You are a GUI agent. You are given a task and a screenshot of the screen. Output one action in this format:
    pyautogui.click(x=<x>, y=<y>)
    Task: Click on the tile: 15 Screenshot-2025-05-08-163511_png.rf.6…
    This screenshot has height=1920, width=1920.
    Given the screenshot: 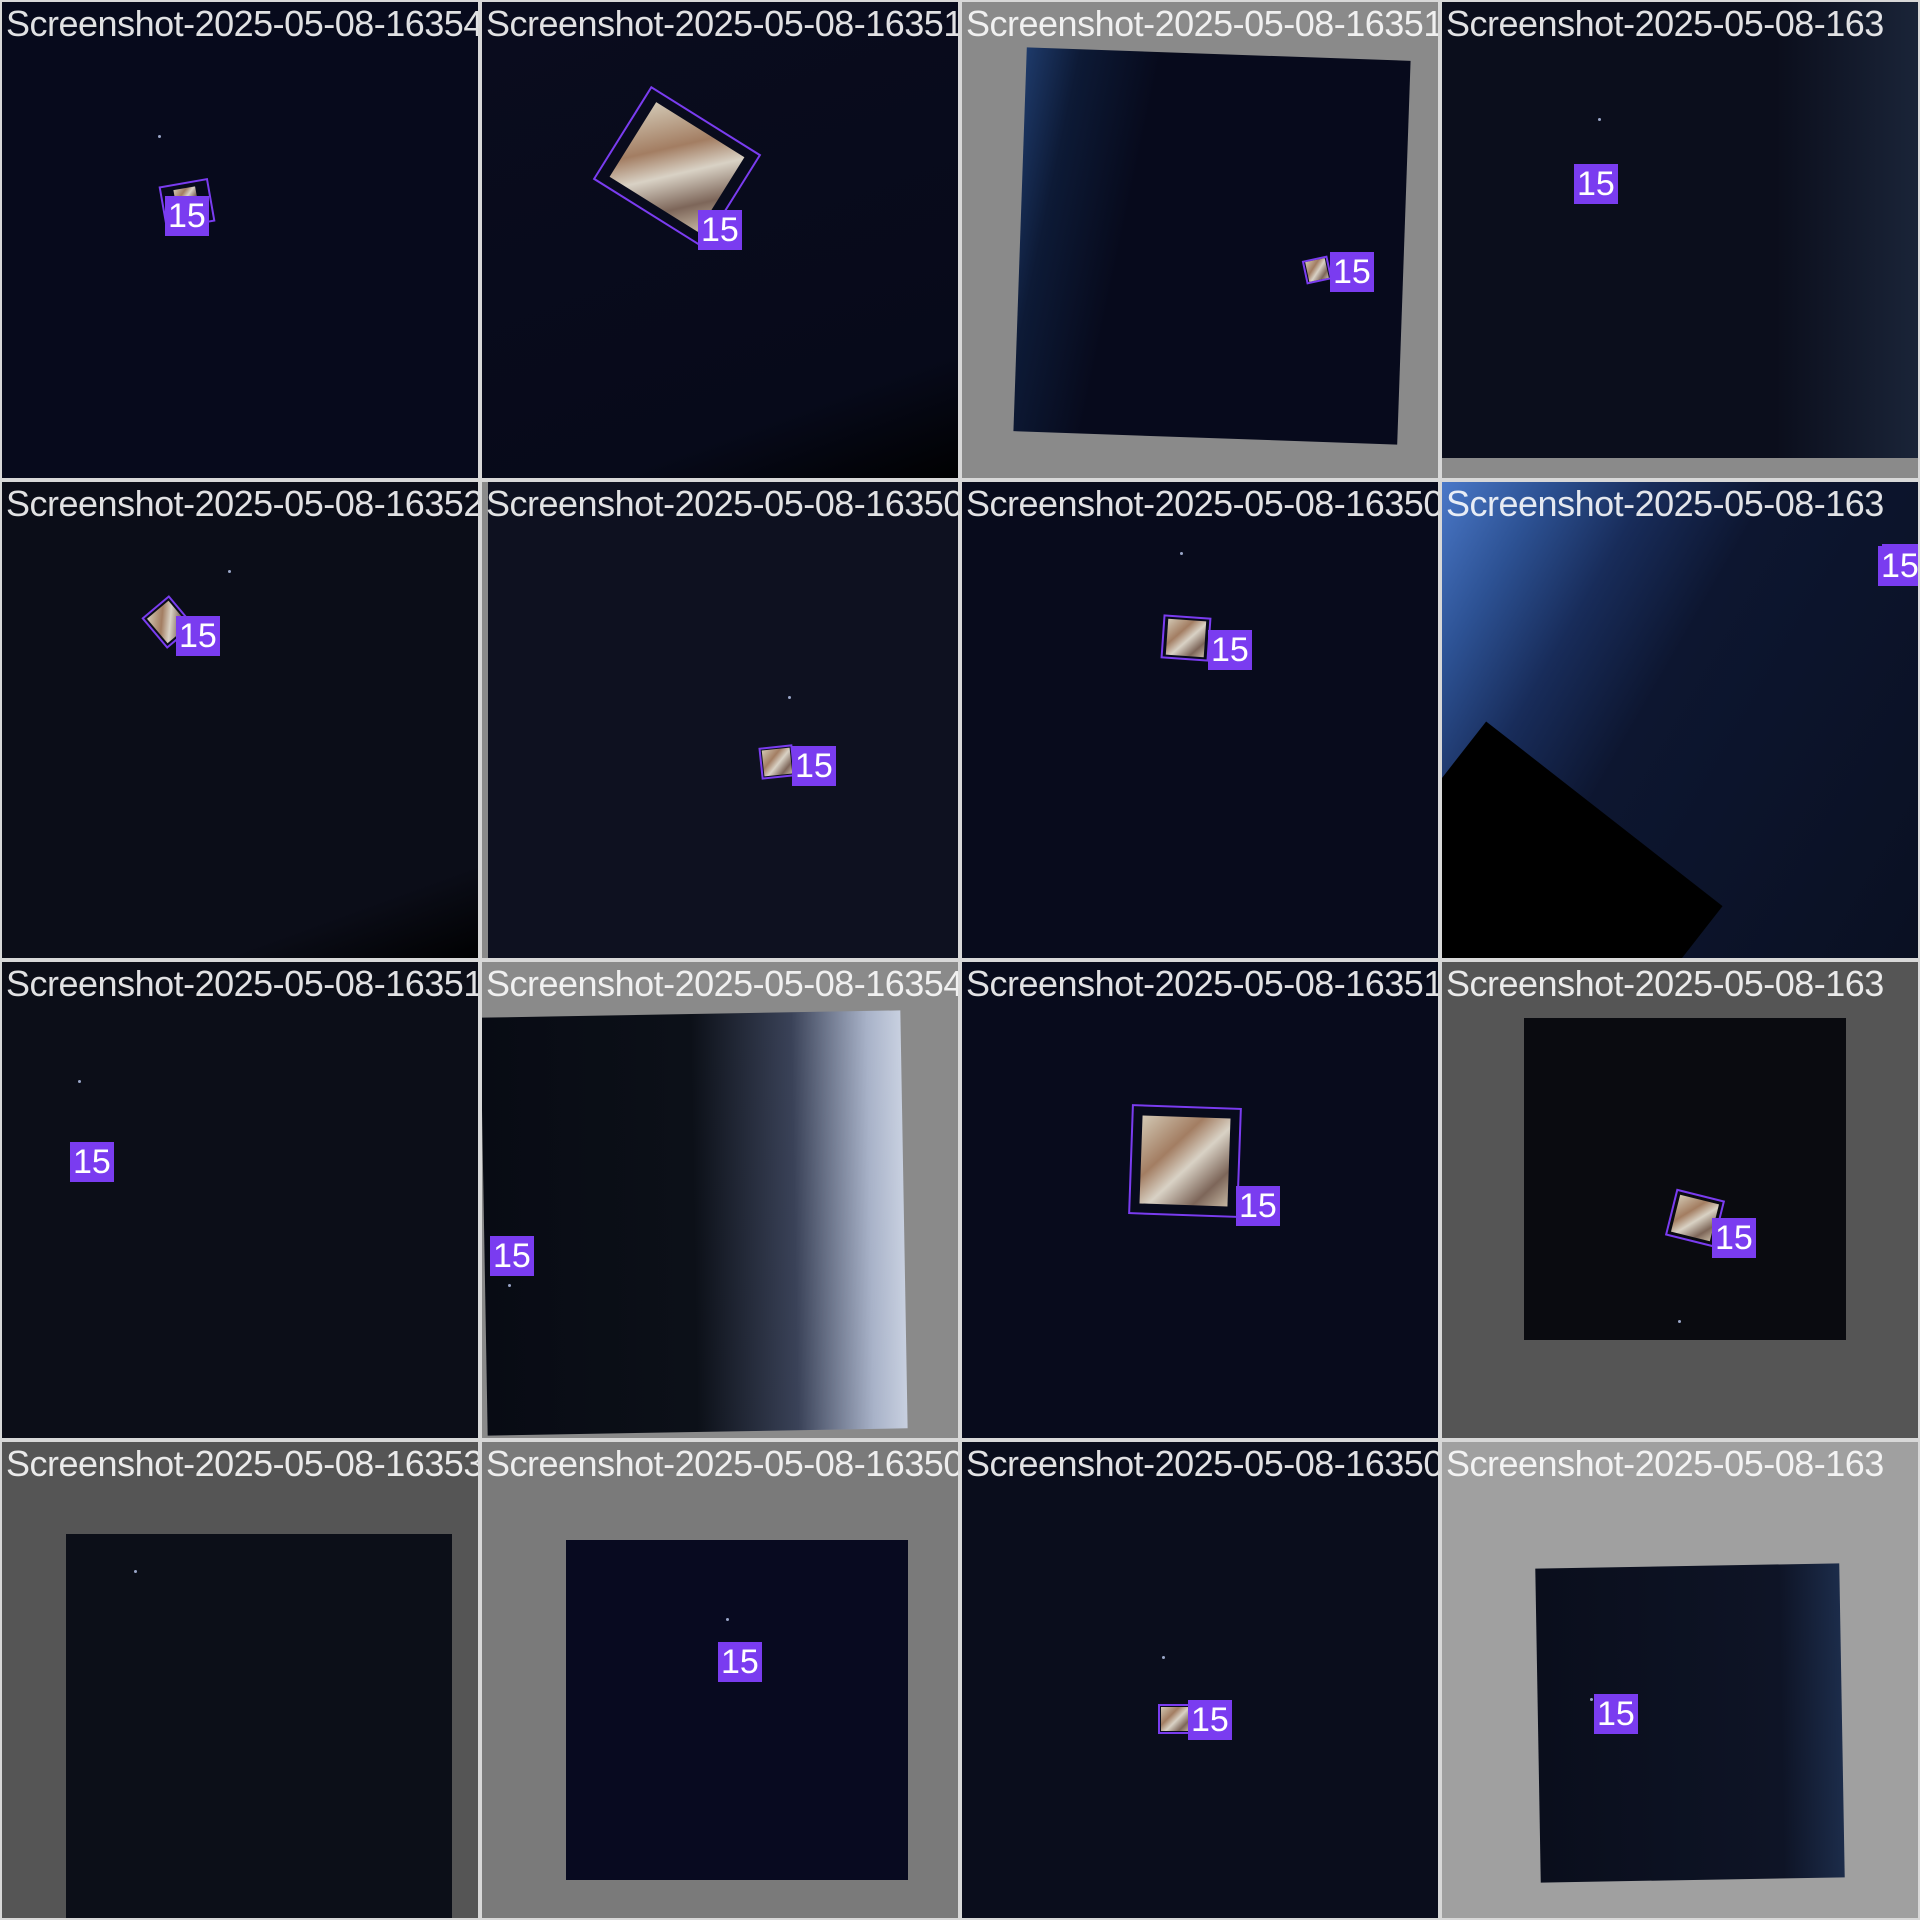 What is the action you would take?
    pyautogui.click(x=1200, y=240)
    